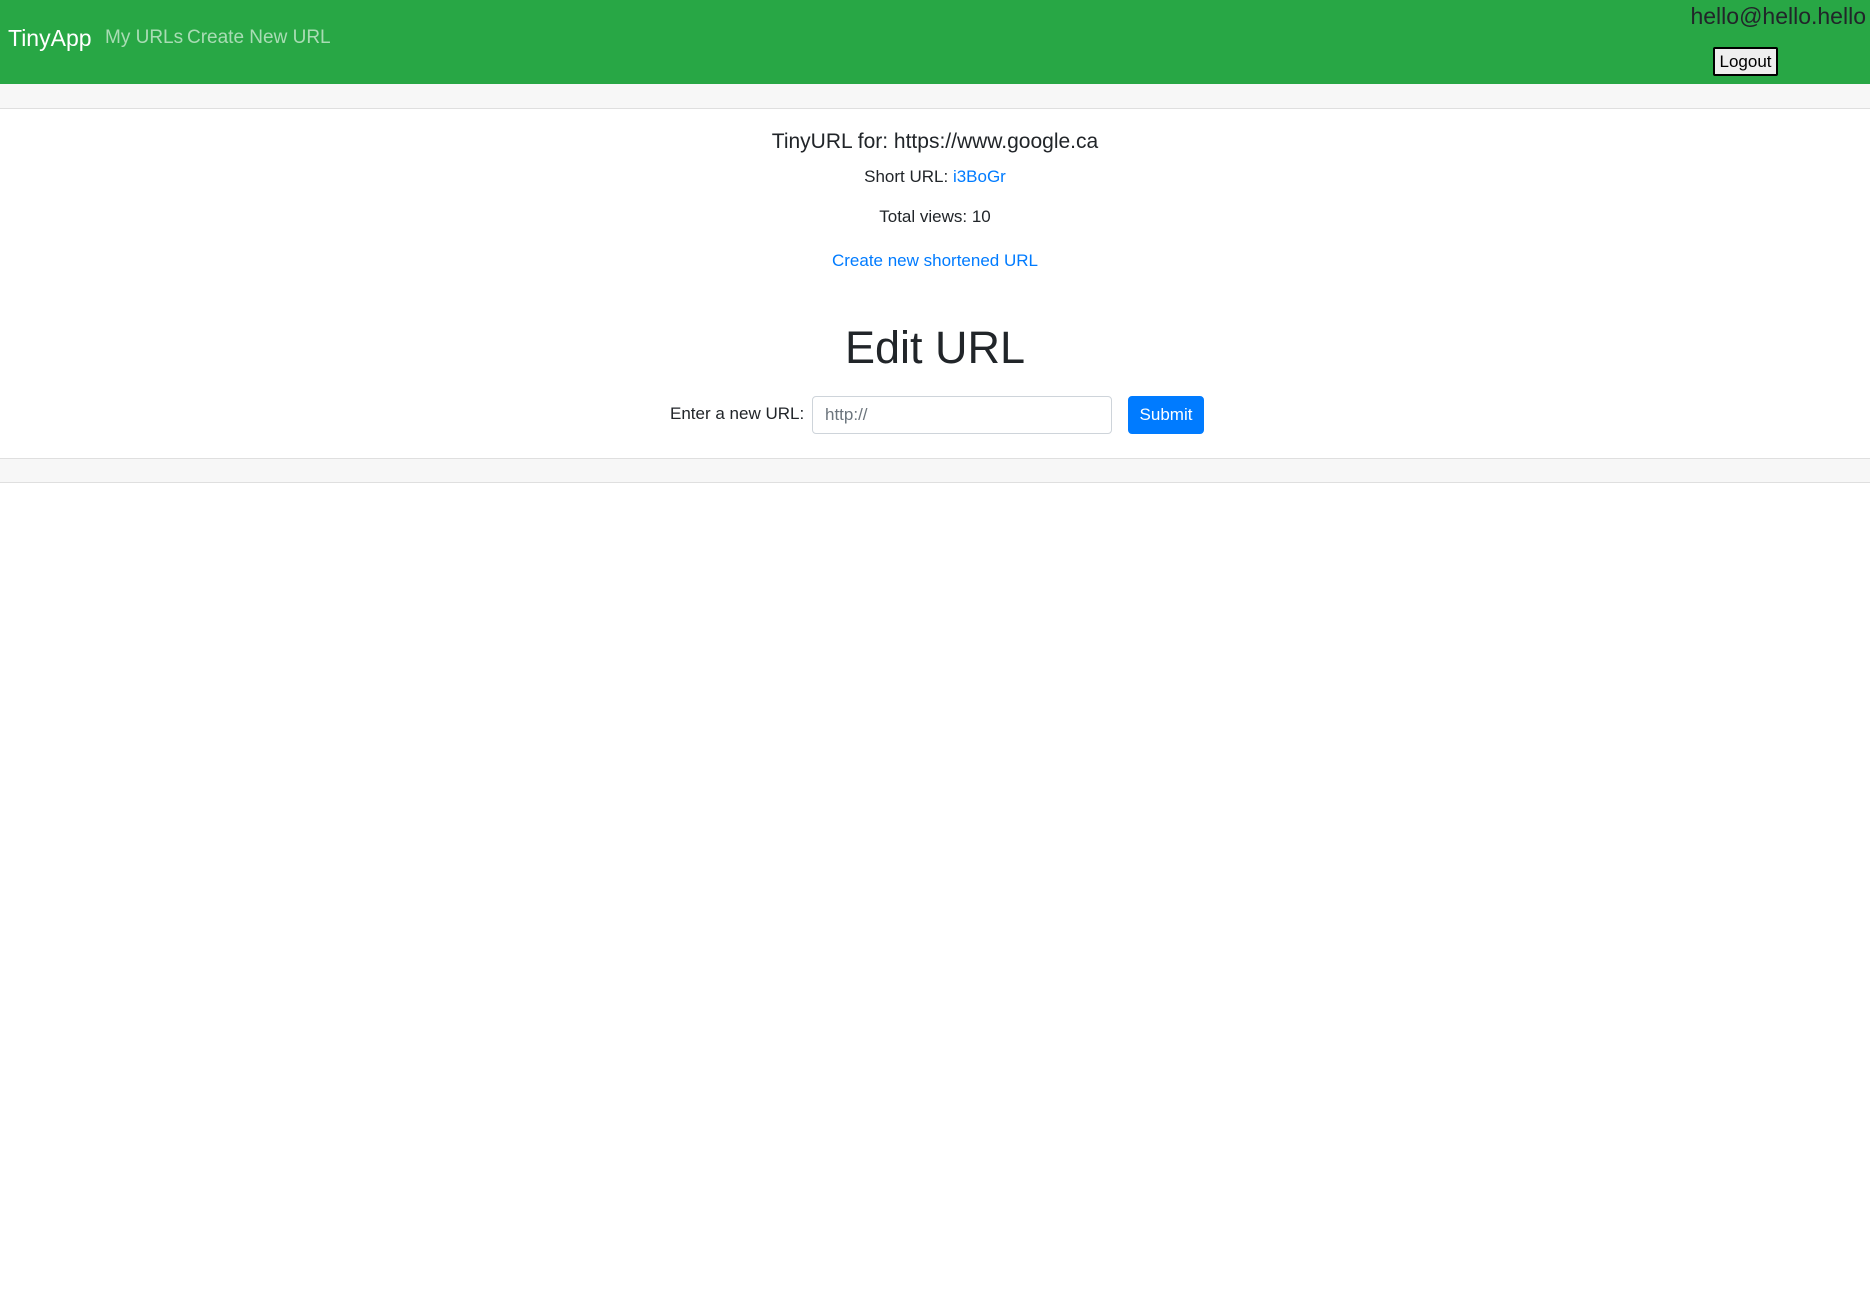 The image size is (1870, 1289). I want to click on nav-create-new-url-link: Create New URL, so click(259, 38).